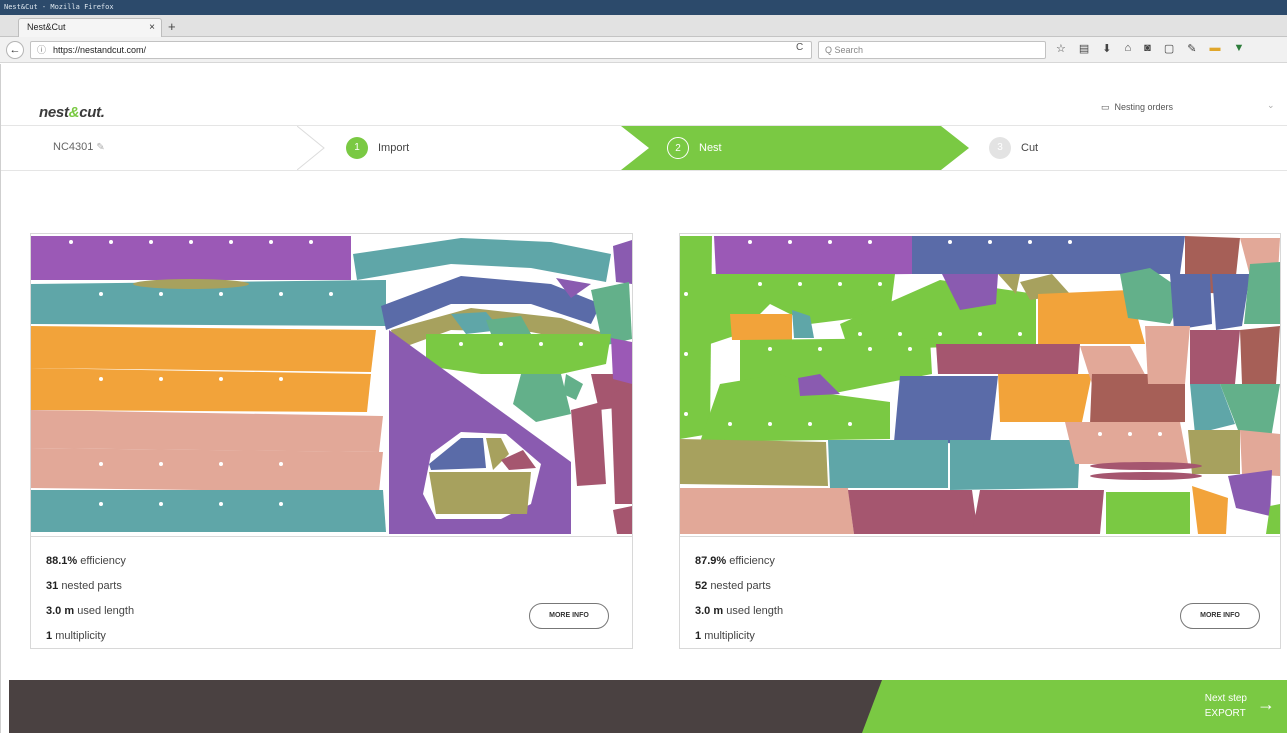 Image resolution: width=1287 pixels, height=733 pixels. Describe the element at coordinates (643, 26) in the screenshot. I see `tab-strip: Nest&Cut × +` at that location.